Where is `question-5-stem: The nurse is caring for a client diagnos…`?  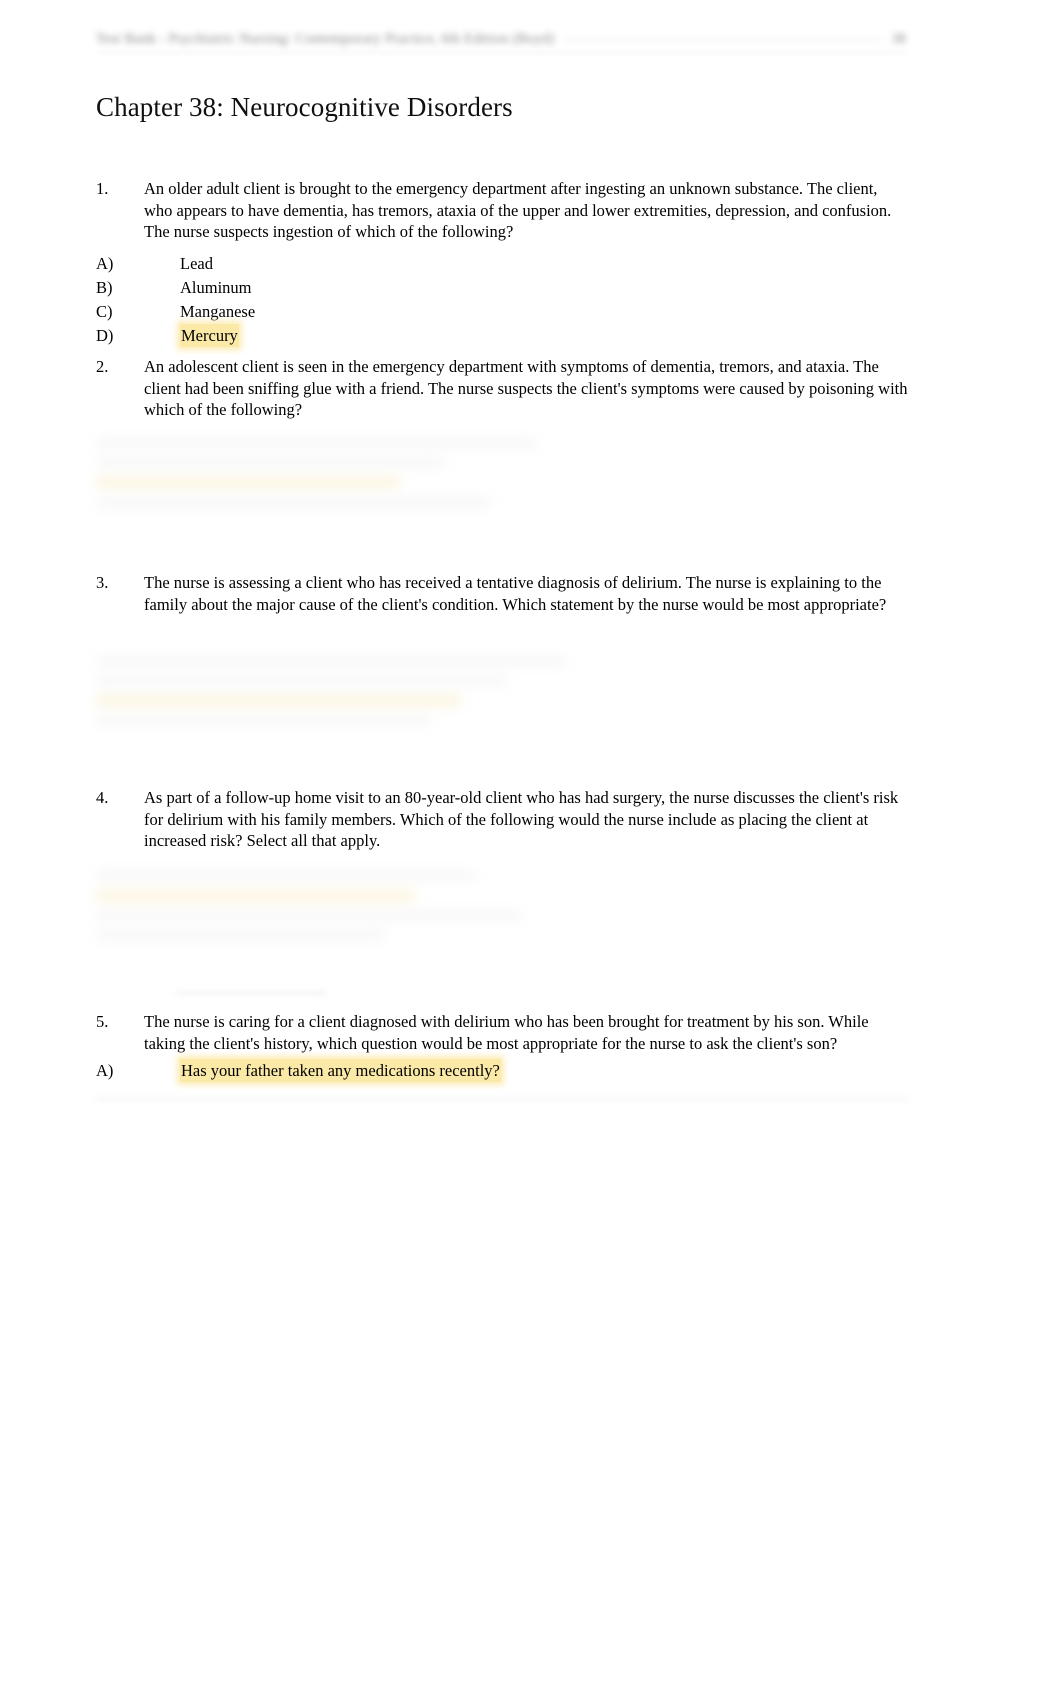 question-5-stem: The nurse is caring for a client diagnos… is located at coordinates (506, 1032).